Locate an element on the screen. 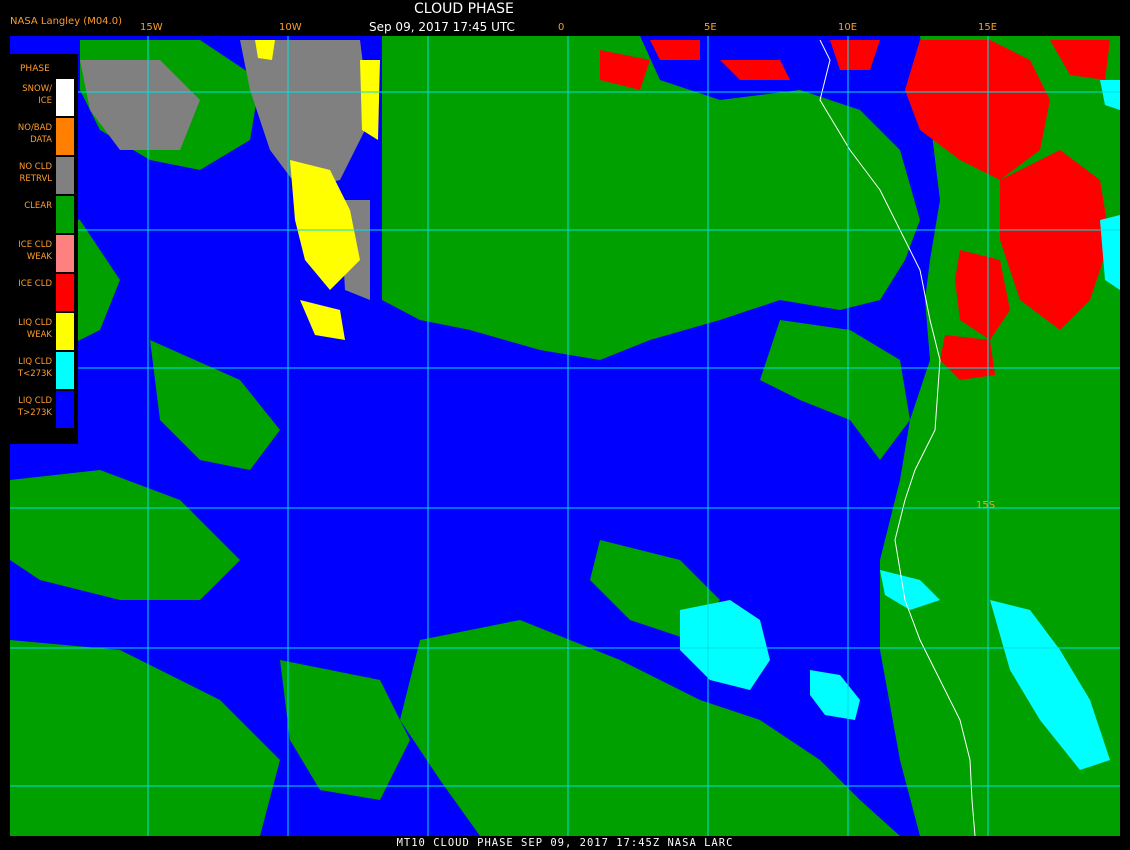  latitude-label-15s: 15S is located at coordinates (986, 505).